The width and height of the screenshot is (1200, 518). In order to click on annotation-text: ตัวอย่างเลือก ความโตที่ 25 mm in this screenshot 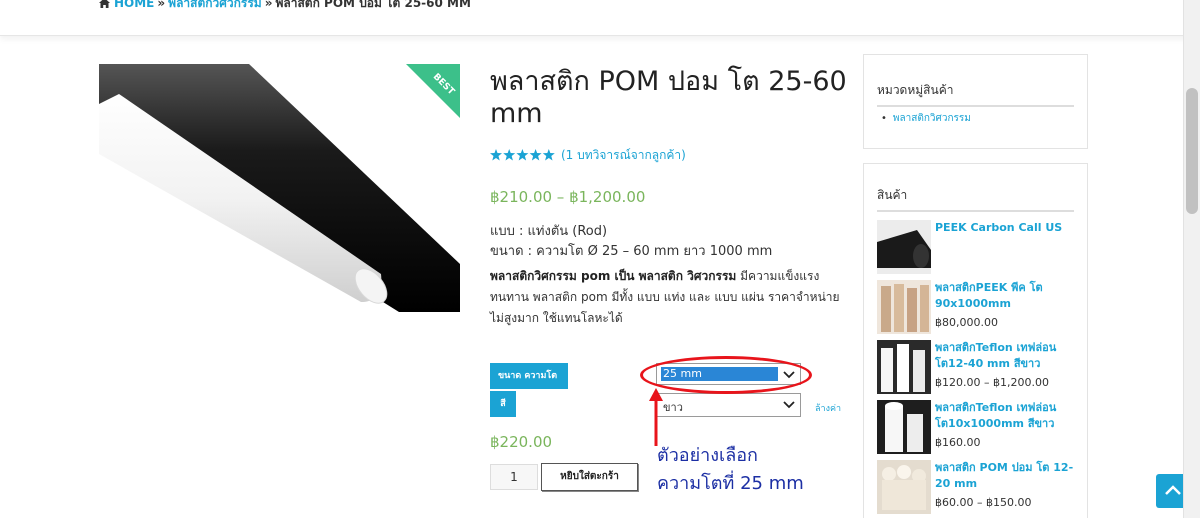, I will do `click(730, 470)`.